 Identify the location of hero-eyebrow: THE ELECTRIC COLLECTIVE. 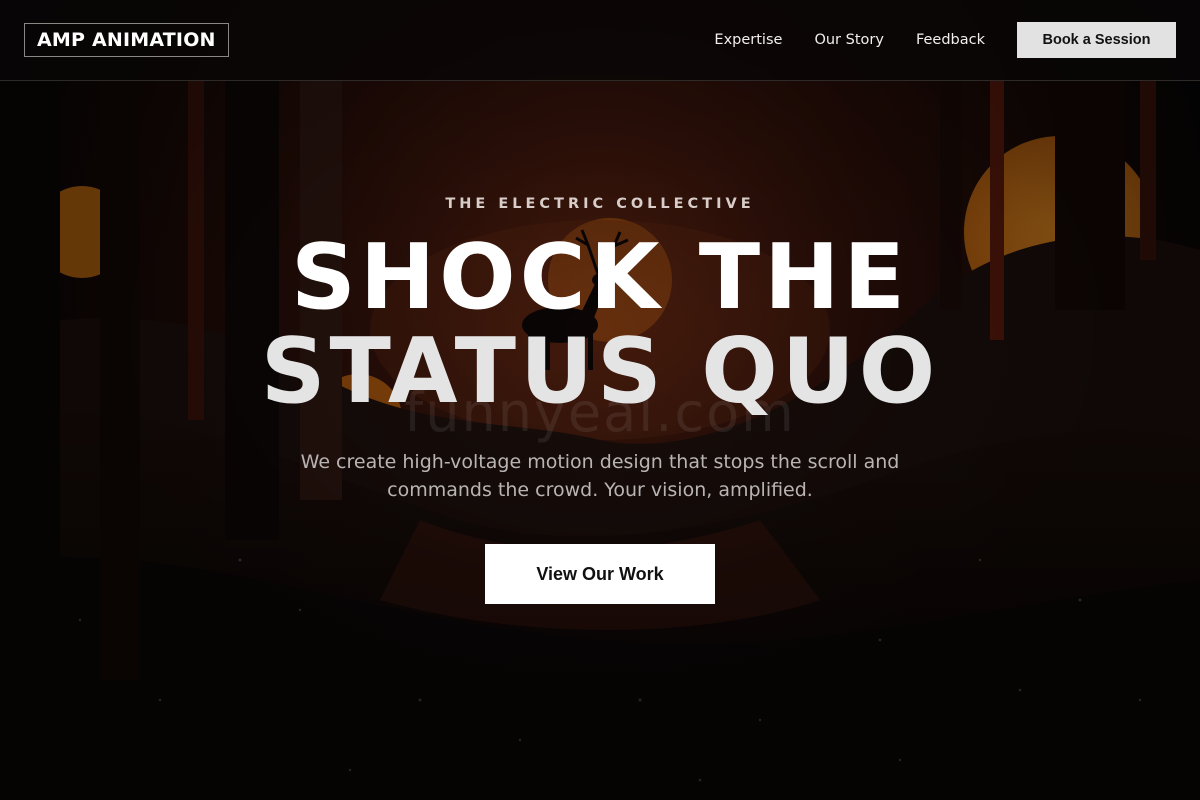
(600, 204).